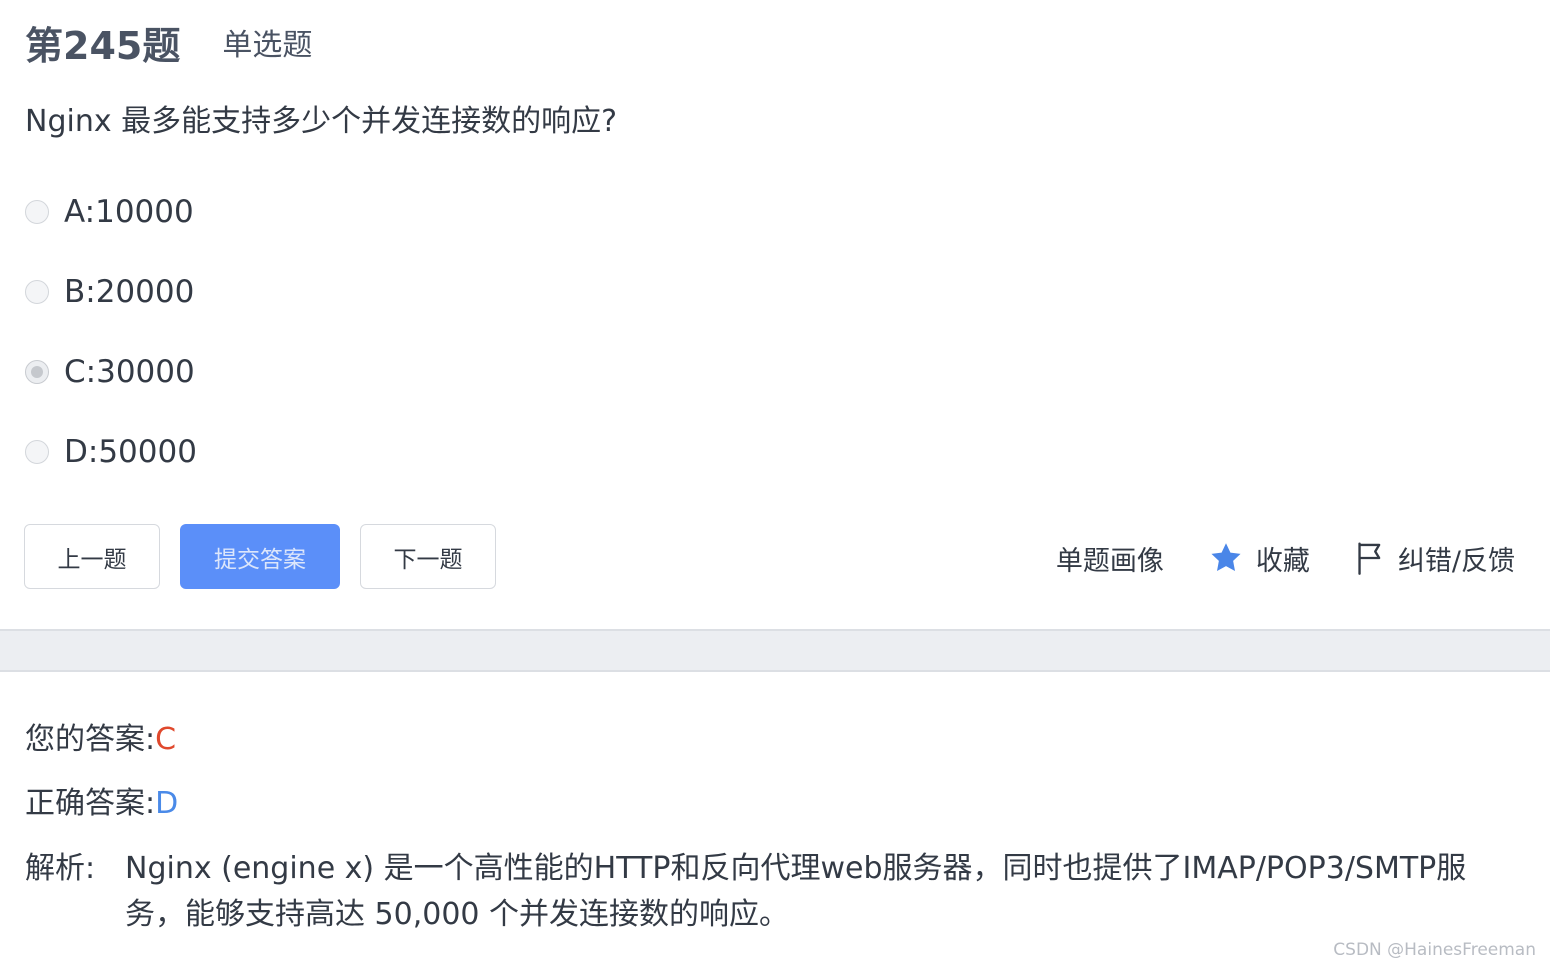 This screenshot has height=966, width=1550. What do you see at coordinates (129, 212) in the screenshot?
I see `option-label: A:10000` at bounding box center [129, 212].